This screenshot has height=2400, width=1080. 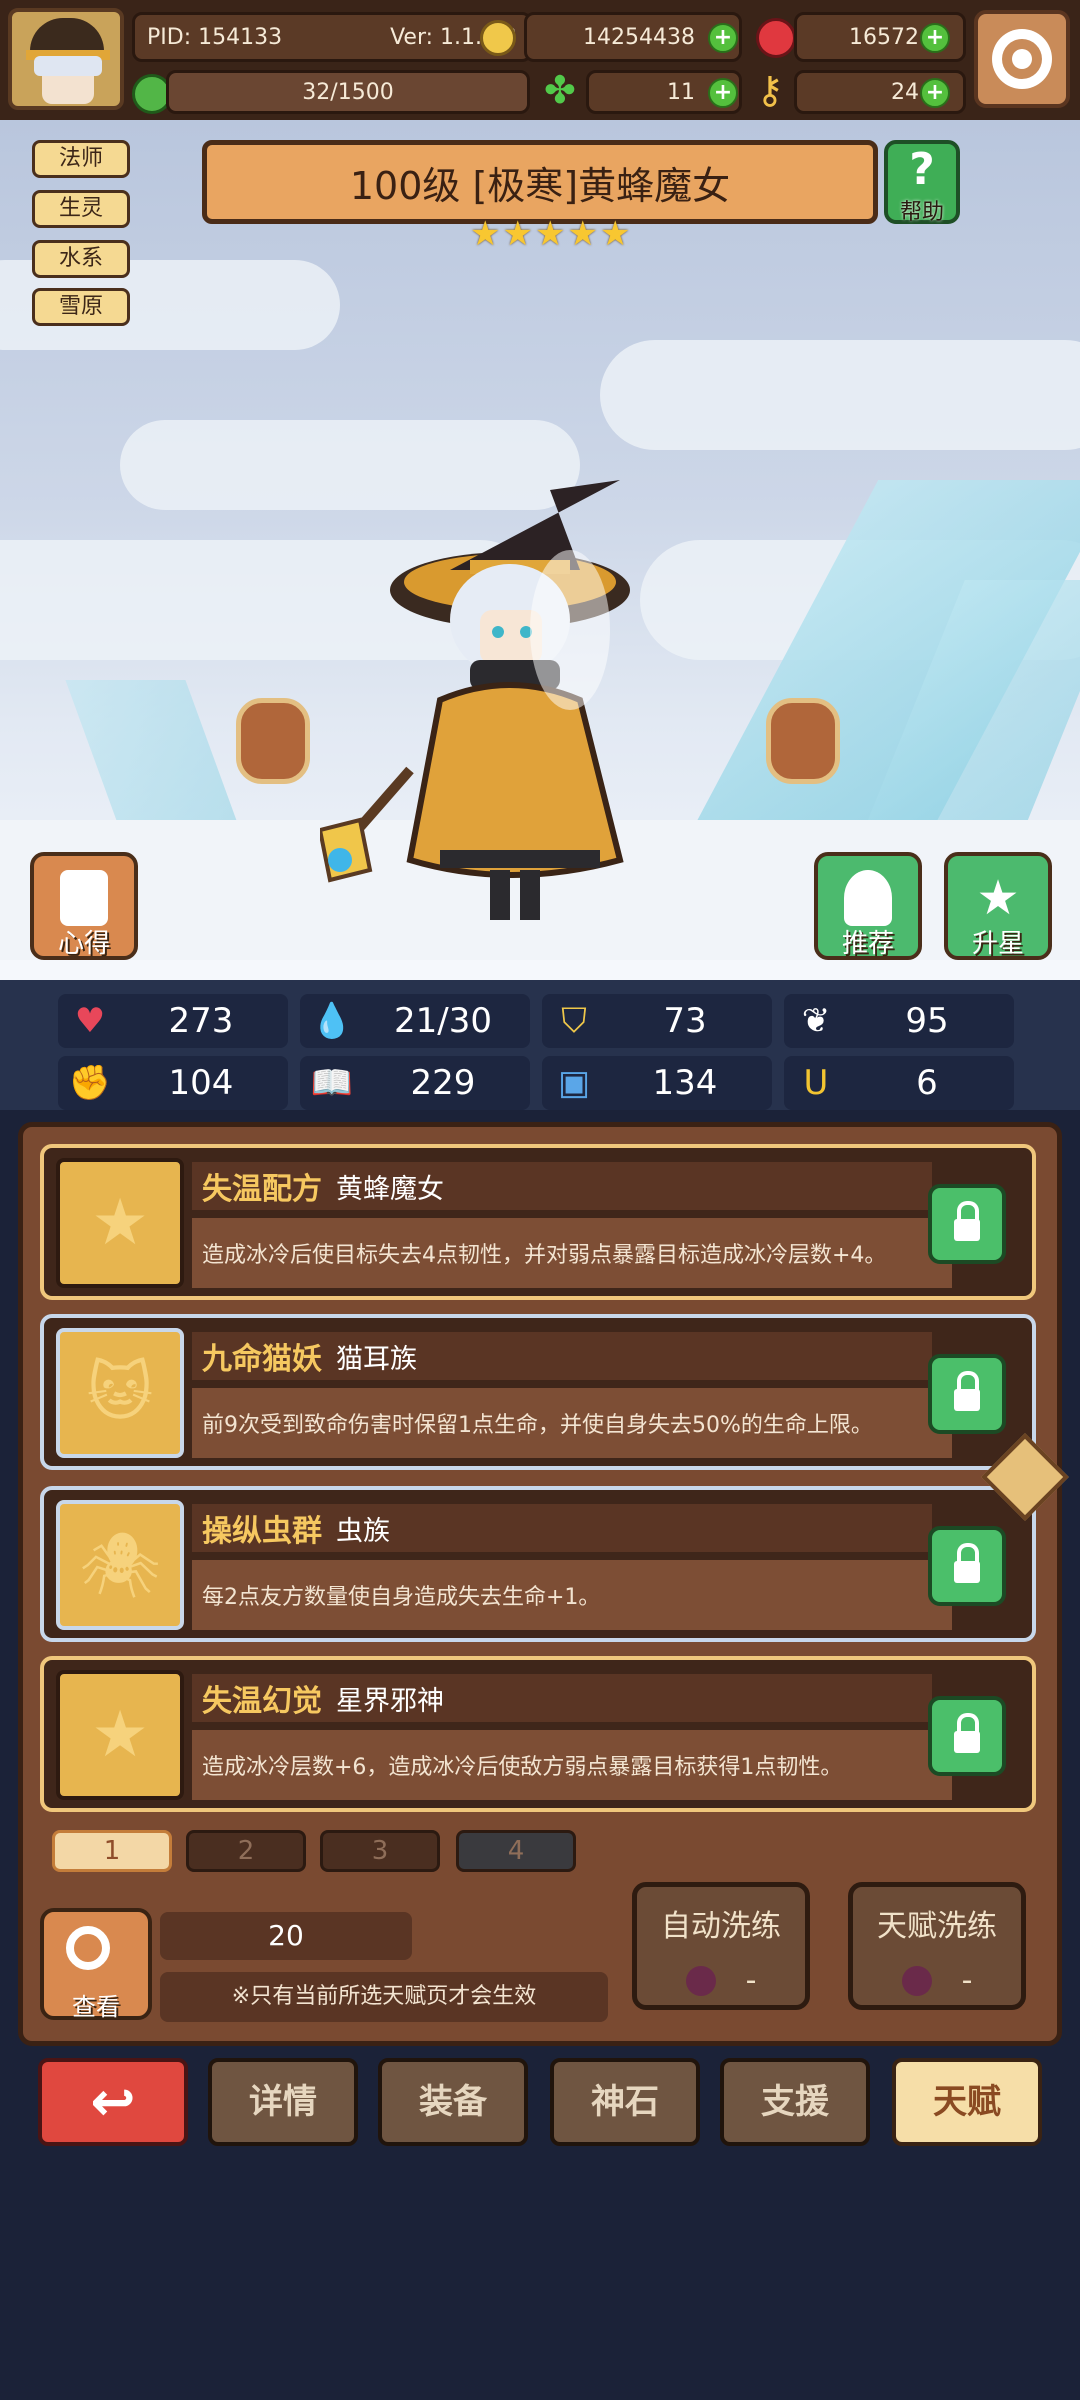 What do you see at coordinates (376, 1359) in the screenshot?
I see `talent-source: 猫耳族` at bounding box center [376, 1359].